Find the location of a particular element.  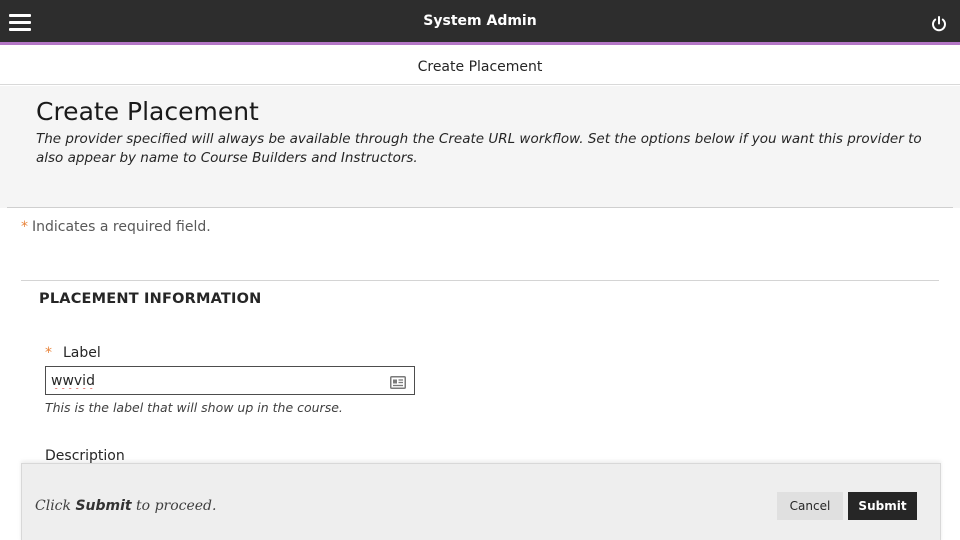

section-title: PLACEMENT INFORMATION is located at coordinates (150, 299).